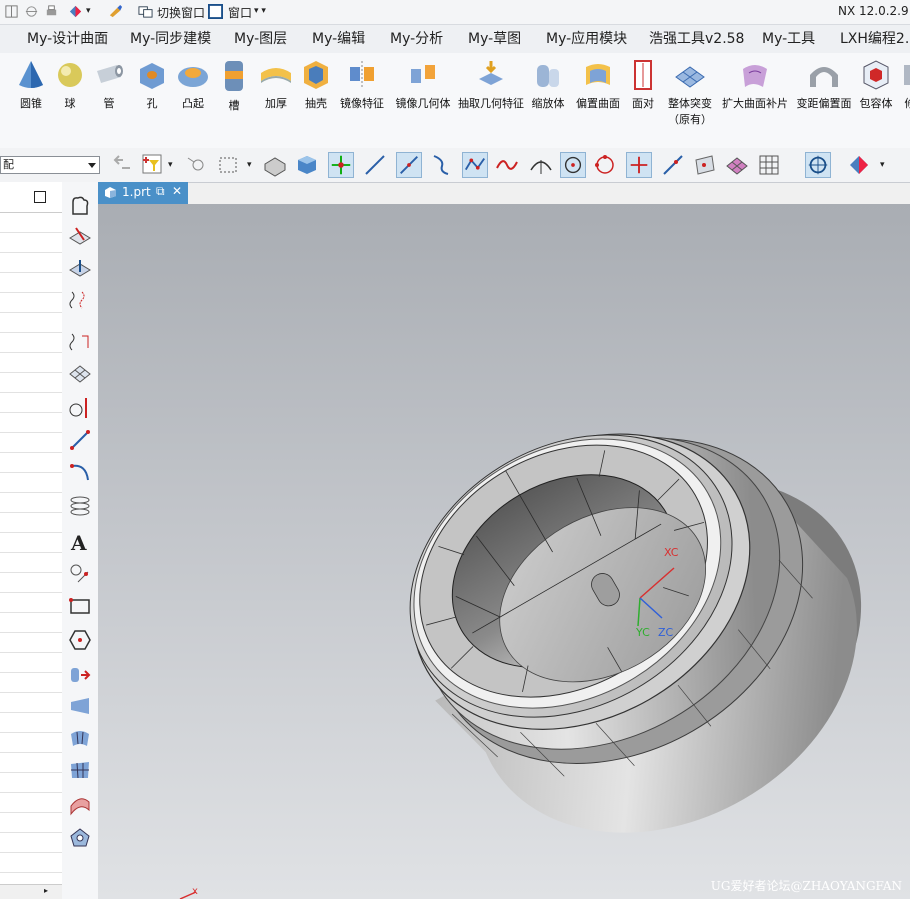 Image resolution: width=910 pixels, height=899 pixels. What do you see at coordinates (276, 85) in the screenshot?
I see `thicken-button: 加厚` at bounding box center [276, 85].